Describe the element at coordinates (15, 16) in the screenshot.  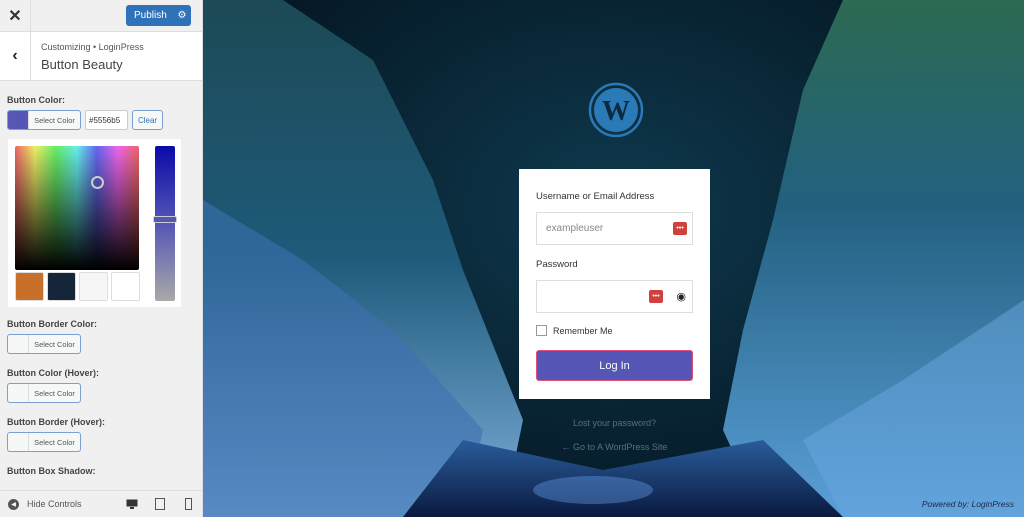
I see `close-button: ✕` at that location.